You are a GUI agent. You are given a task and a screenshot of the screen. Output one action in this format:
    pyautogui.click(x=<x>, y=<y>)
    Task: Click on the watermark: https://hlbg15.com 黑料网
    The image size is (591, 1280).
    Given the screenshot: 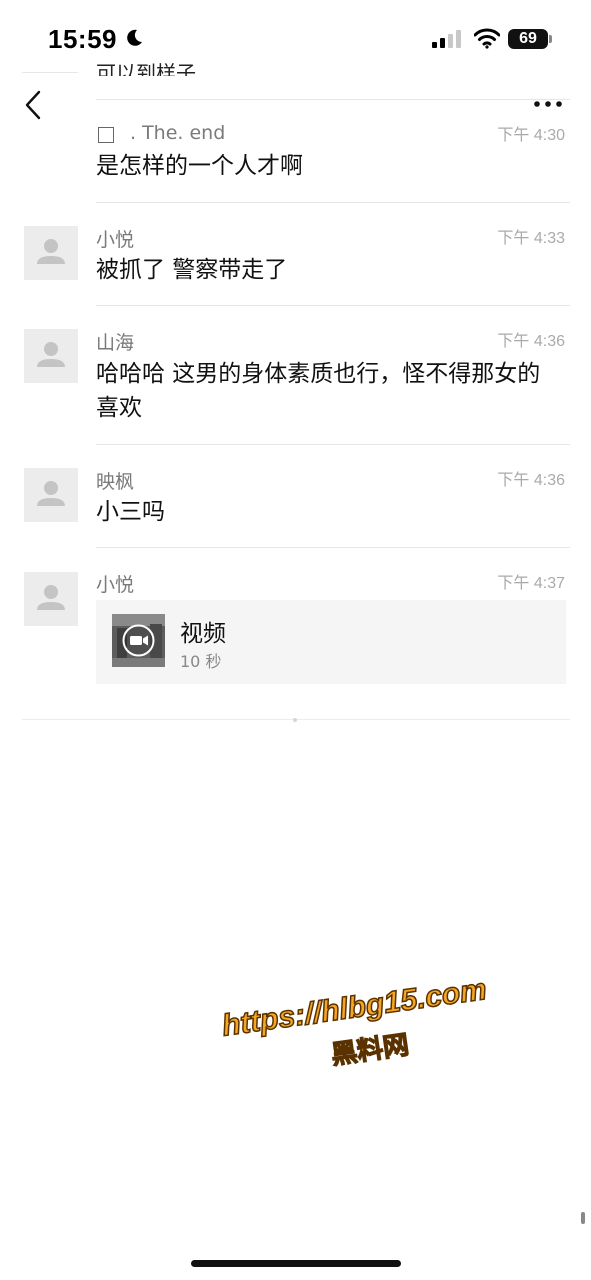 What is the action you would take?
    pyautogui.click(x=365, y=1040)
    